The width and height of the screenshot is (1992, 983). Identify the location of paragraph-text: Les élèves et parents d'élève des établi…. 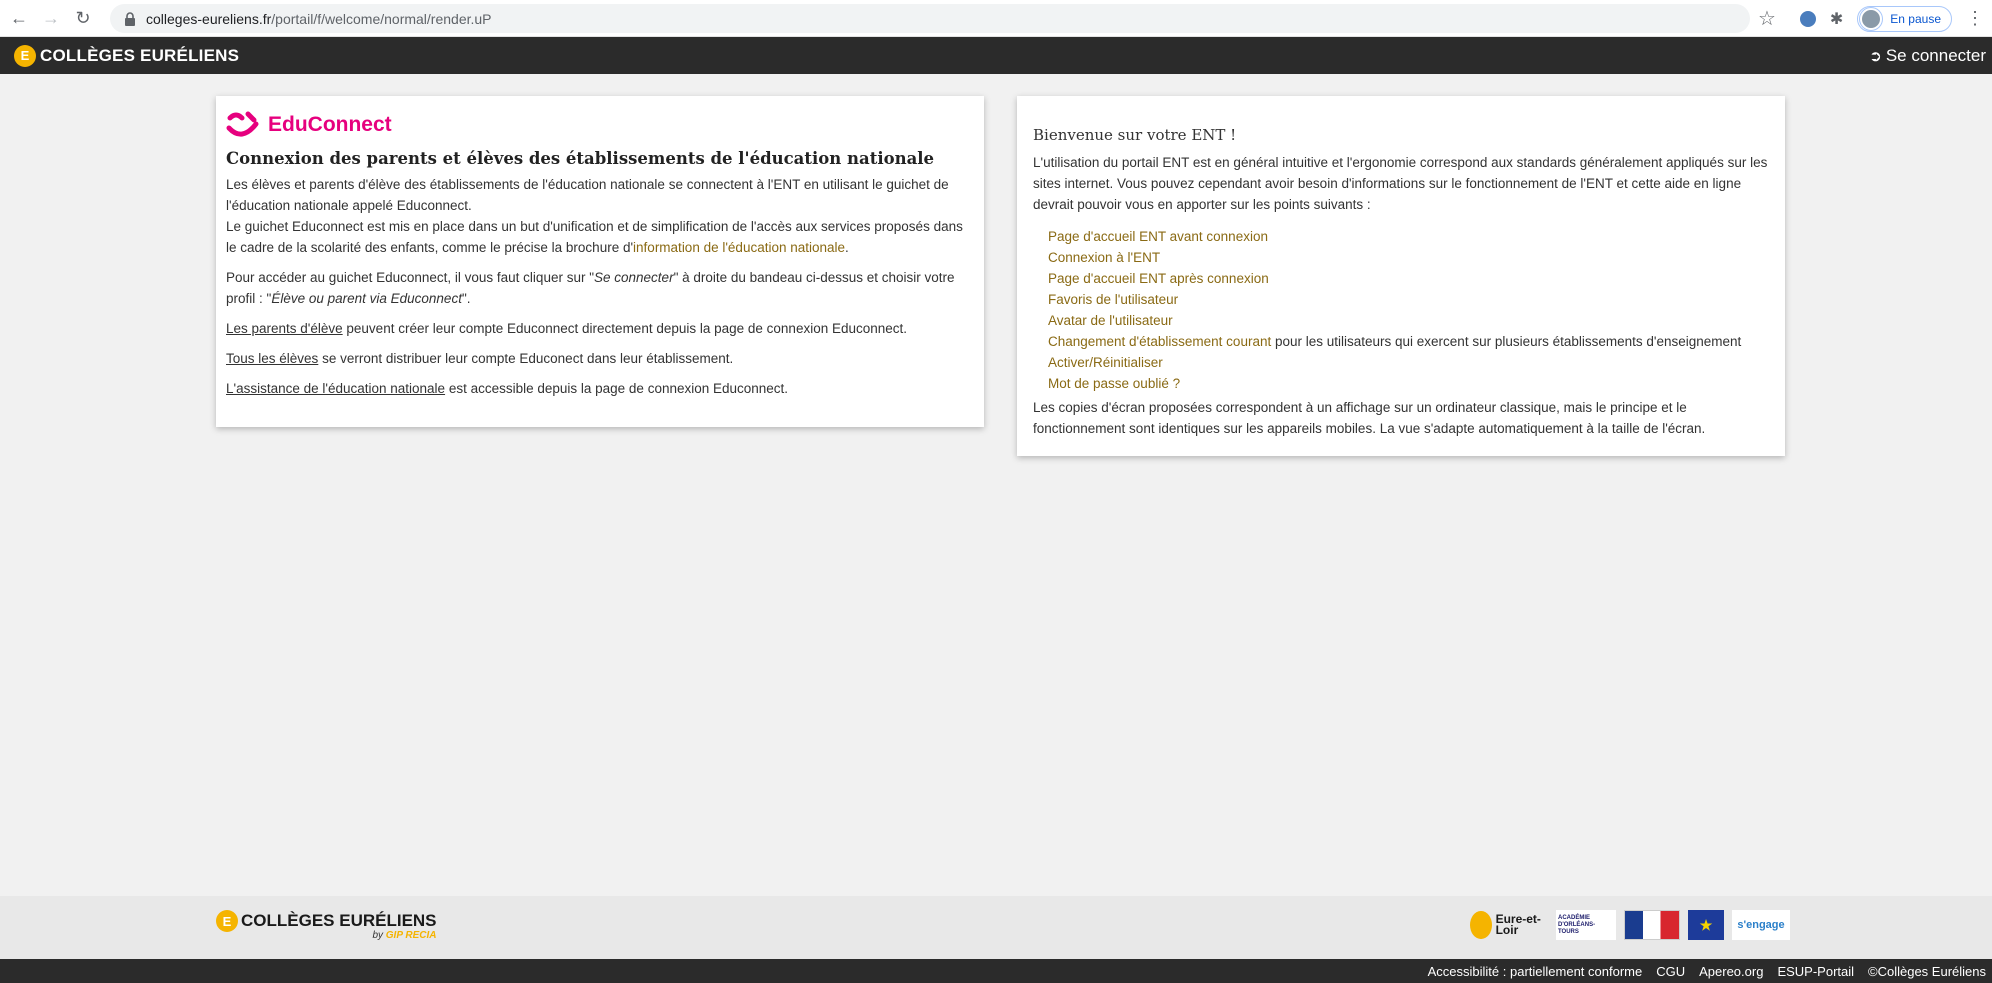
(587, 195).